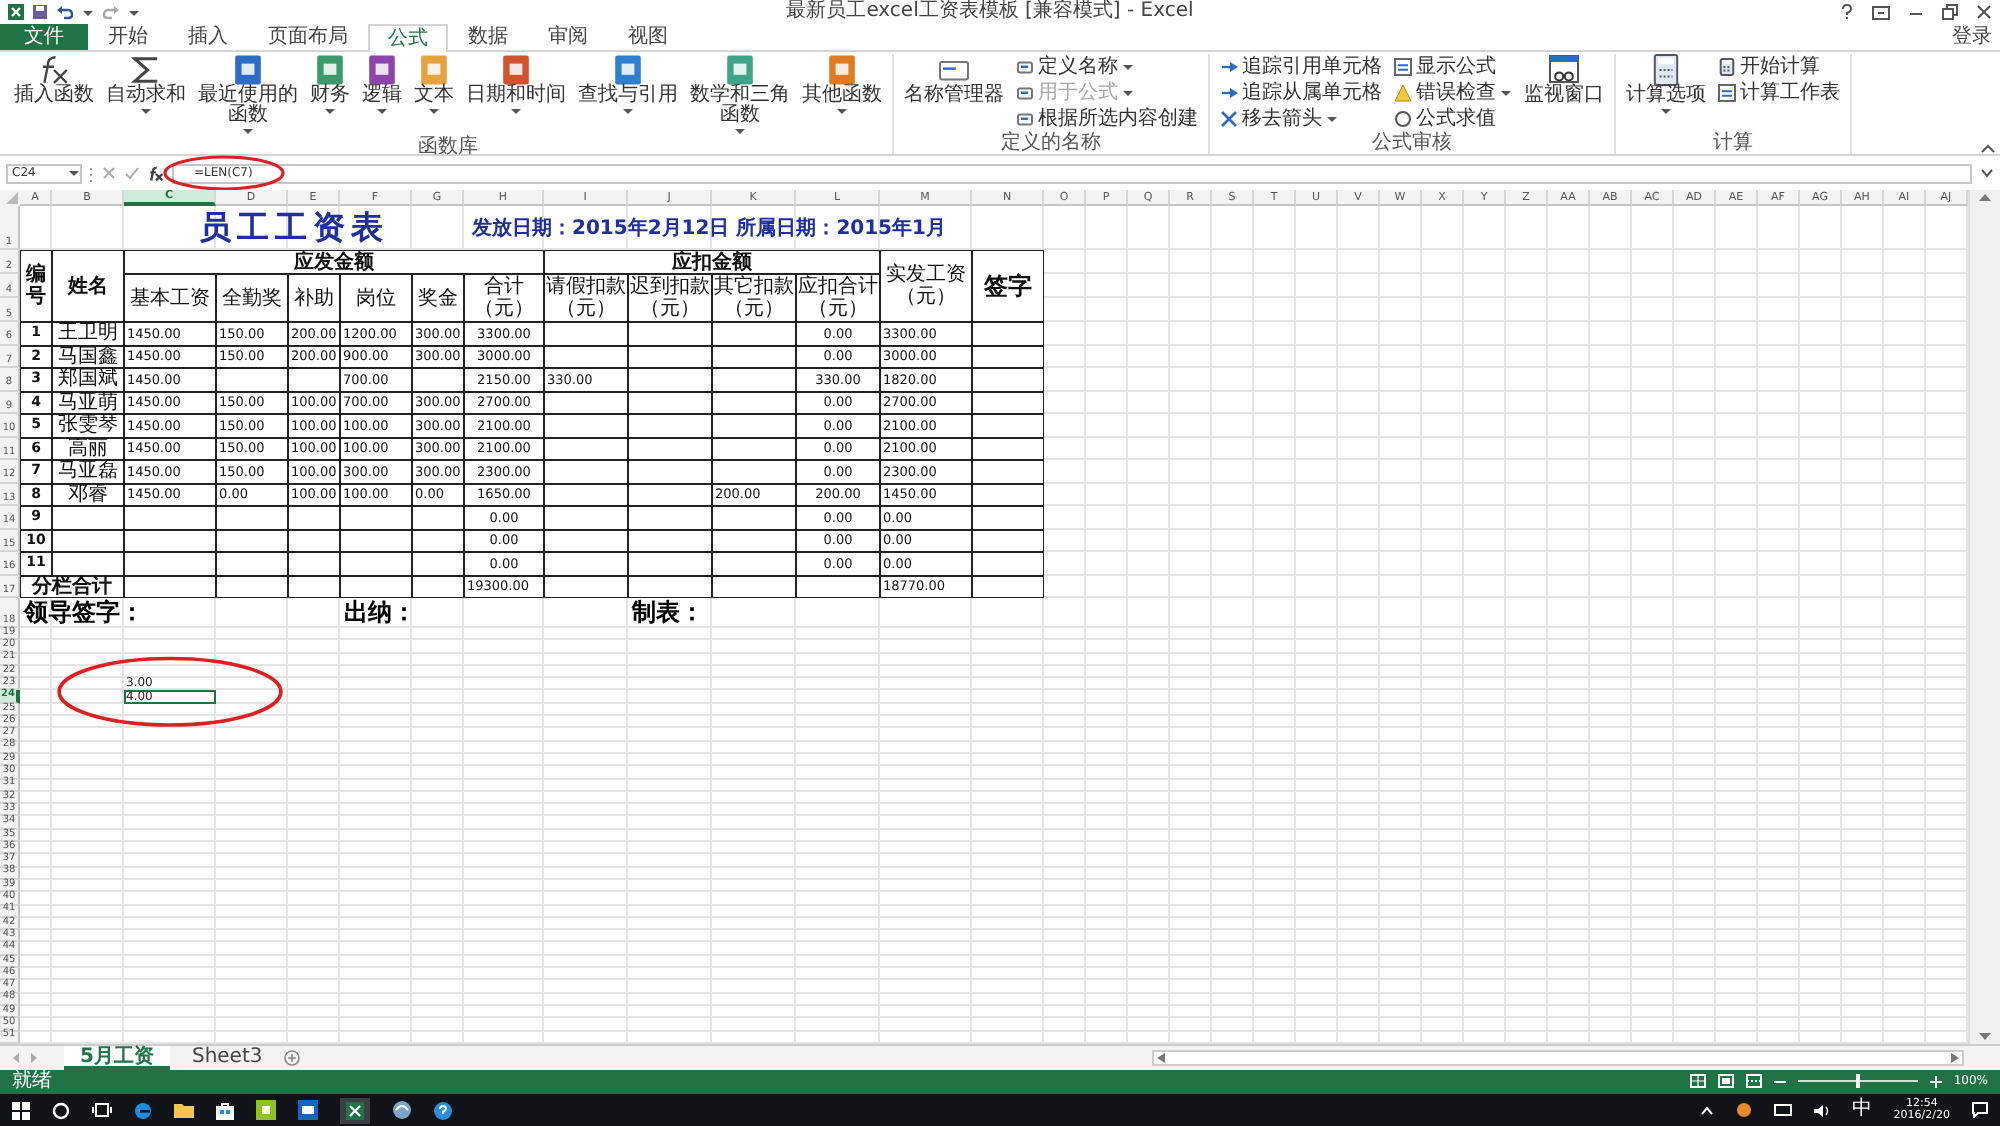  Describe the element at coordinates (1779, 67) in the screenshot. I see `ribbon-button: 开始计算` at that location.